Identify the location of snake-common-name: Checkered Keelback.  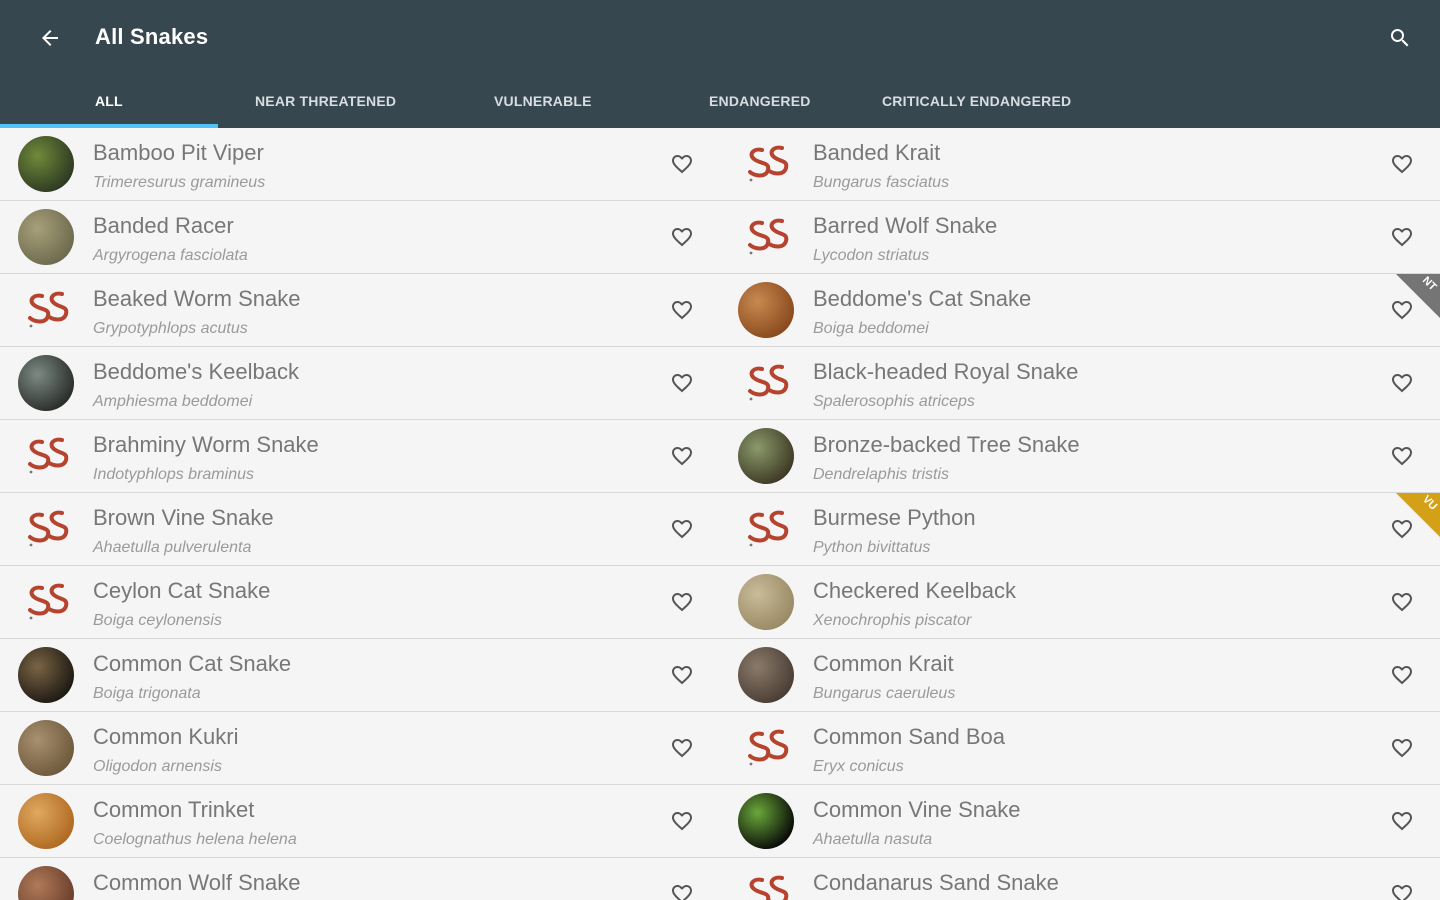
(915, 590).